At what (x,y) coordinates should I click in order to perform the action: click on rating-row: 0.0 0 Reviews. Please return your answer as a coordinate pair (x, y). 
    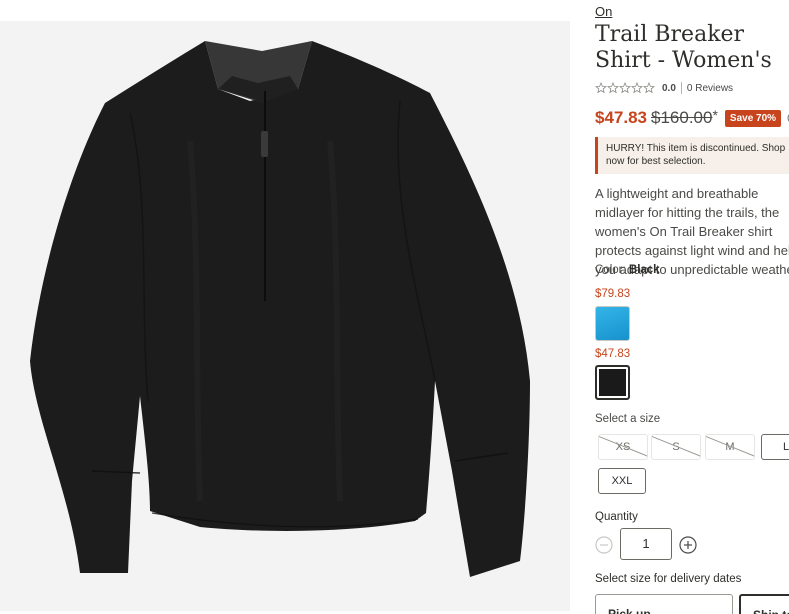
    Looking at the image, I should click on (664, 88).